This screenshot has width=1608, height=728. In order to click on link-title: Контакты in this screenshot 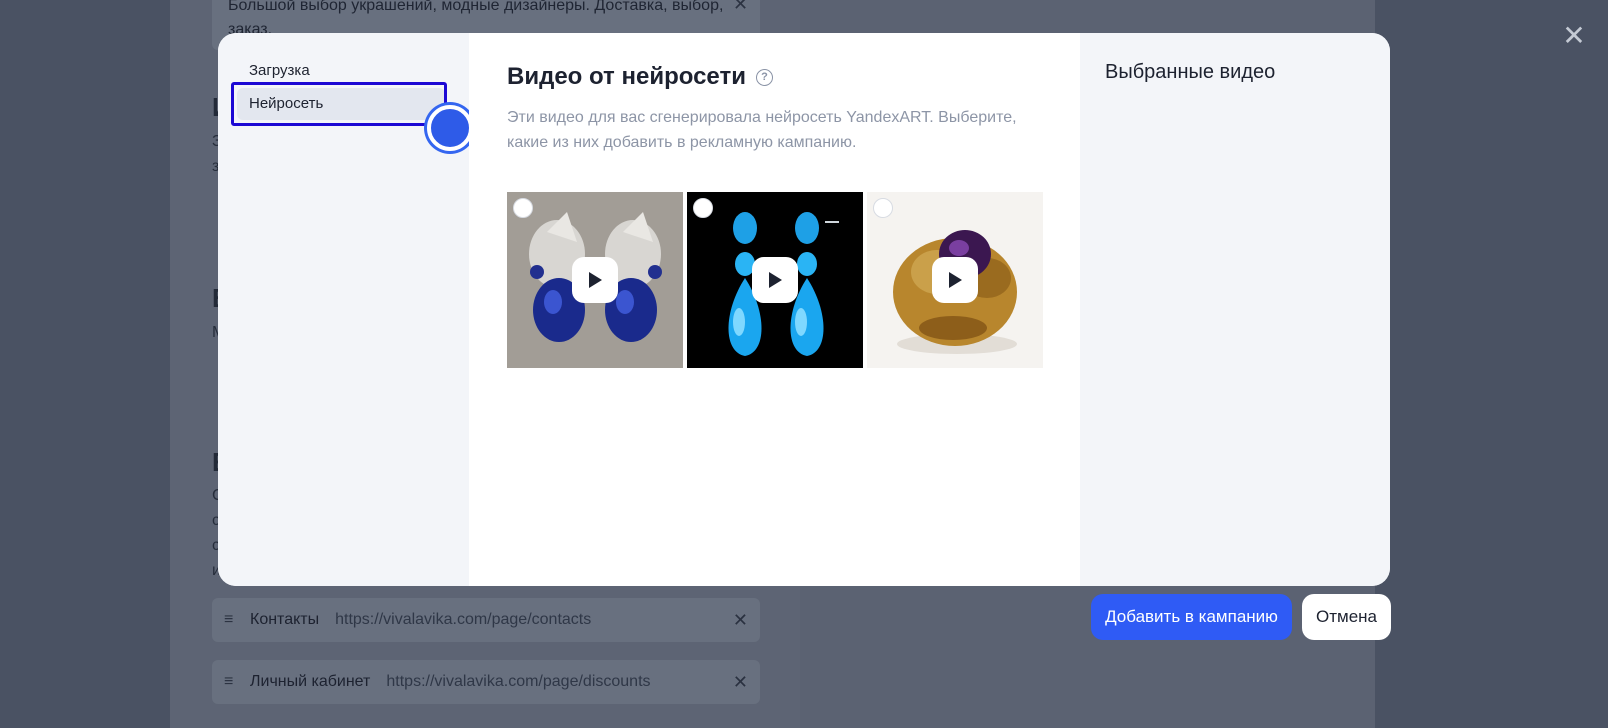, I will do `click(285, 619)`.